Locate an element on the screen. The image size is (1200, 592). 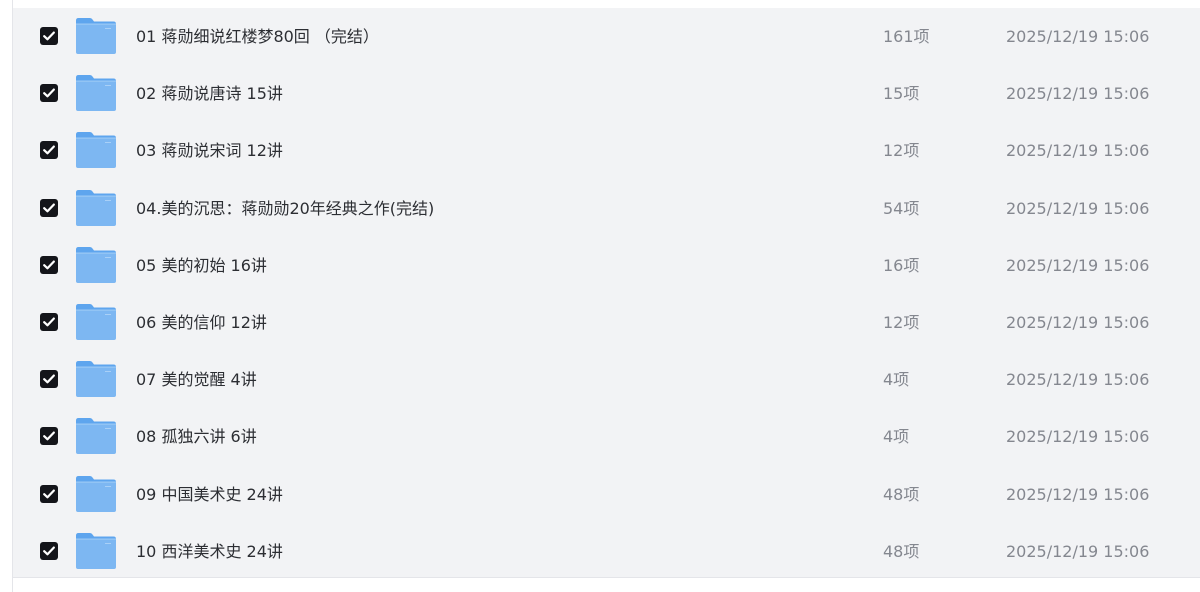
item-count: 54项 is located at coordinates (901, 208).